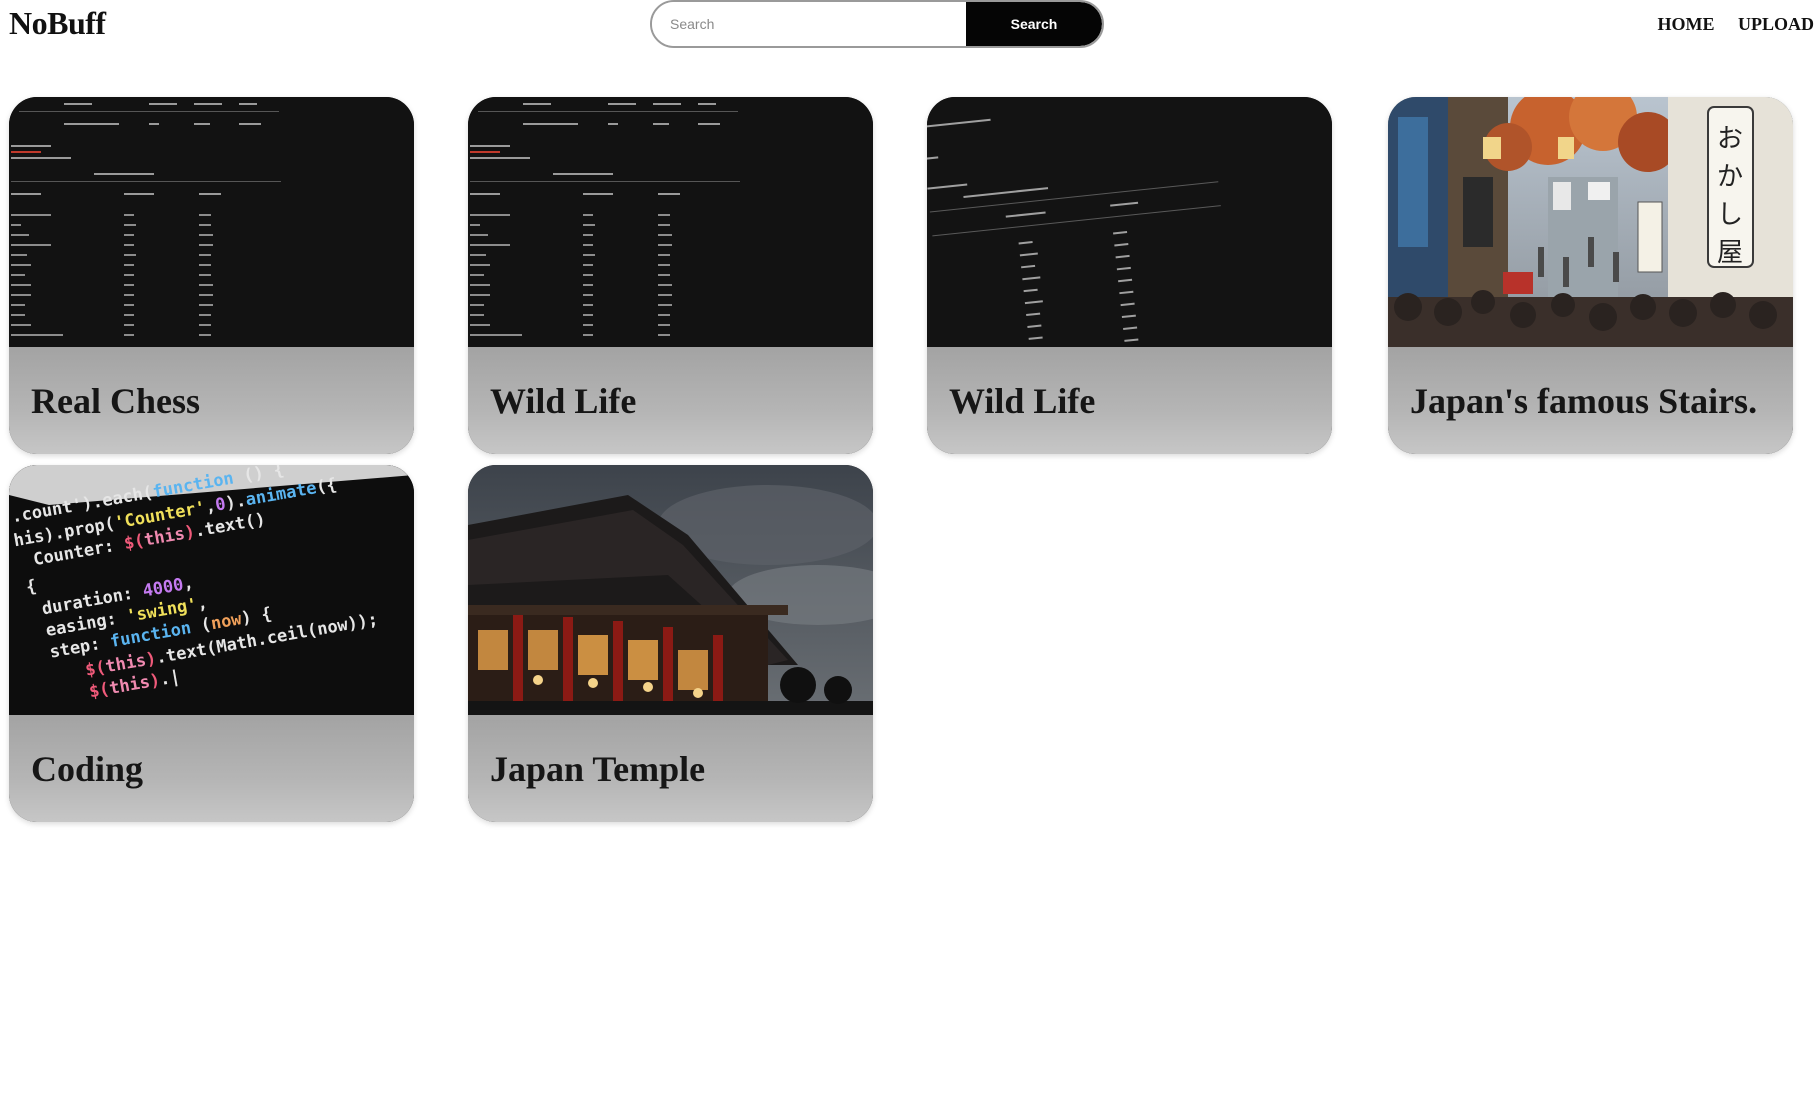 This screenshot has height=1100, width=1816. I want to click on card-title: Japan's famous Stairs., so click(1583, 401).